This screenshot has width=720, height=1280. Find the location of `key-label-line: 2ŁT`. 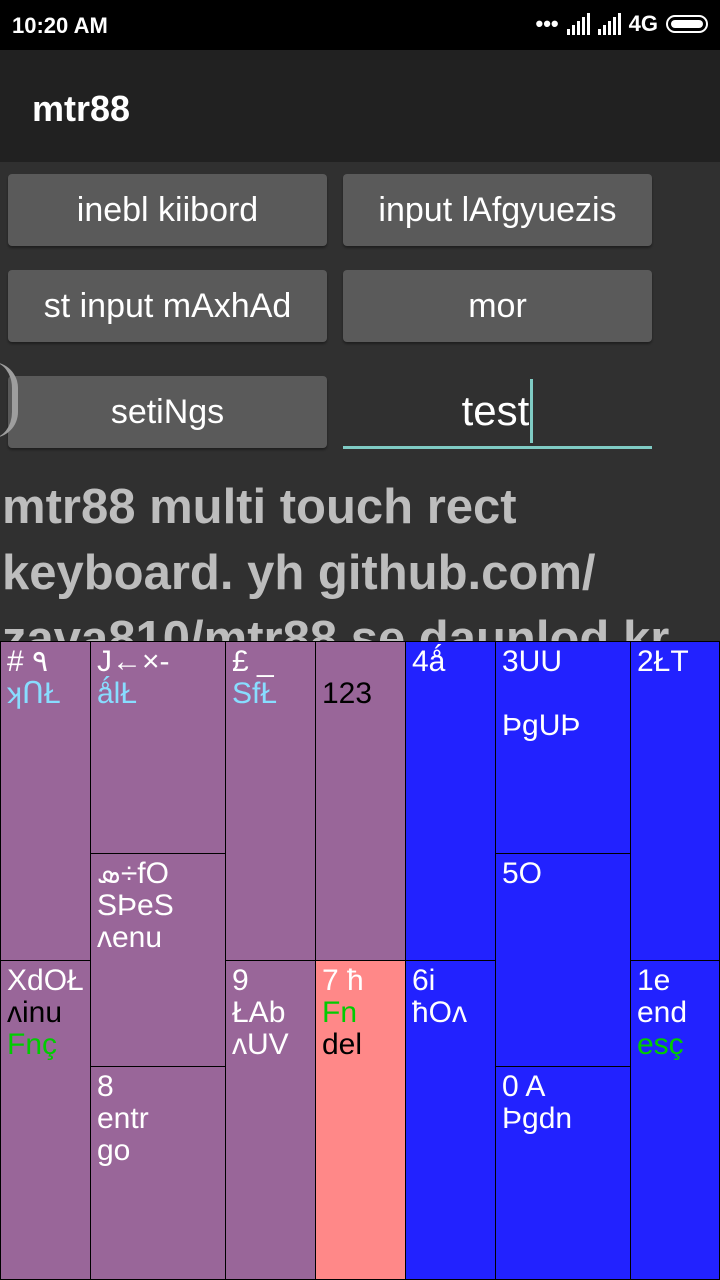

key-label-line: 2ŁT is located at coordinates (663, 661).